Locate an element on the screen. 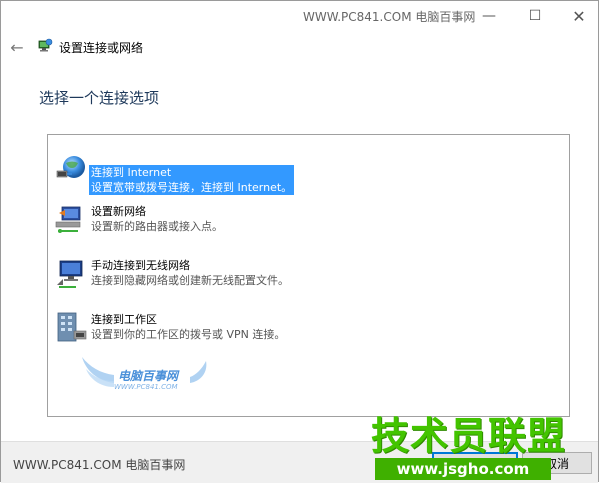 This screenshot has height=483, width=600. option-description: 设置新的路由器或接入点。 is located at coordinates (157, 226).